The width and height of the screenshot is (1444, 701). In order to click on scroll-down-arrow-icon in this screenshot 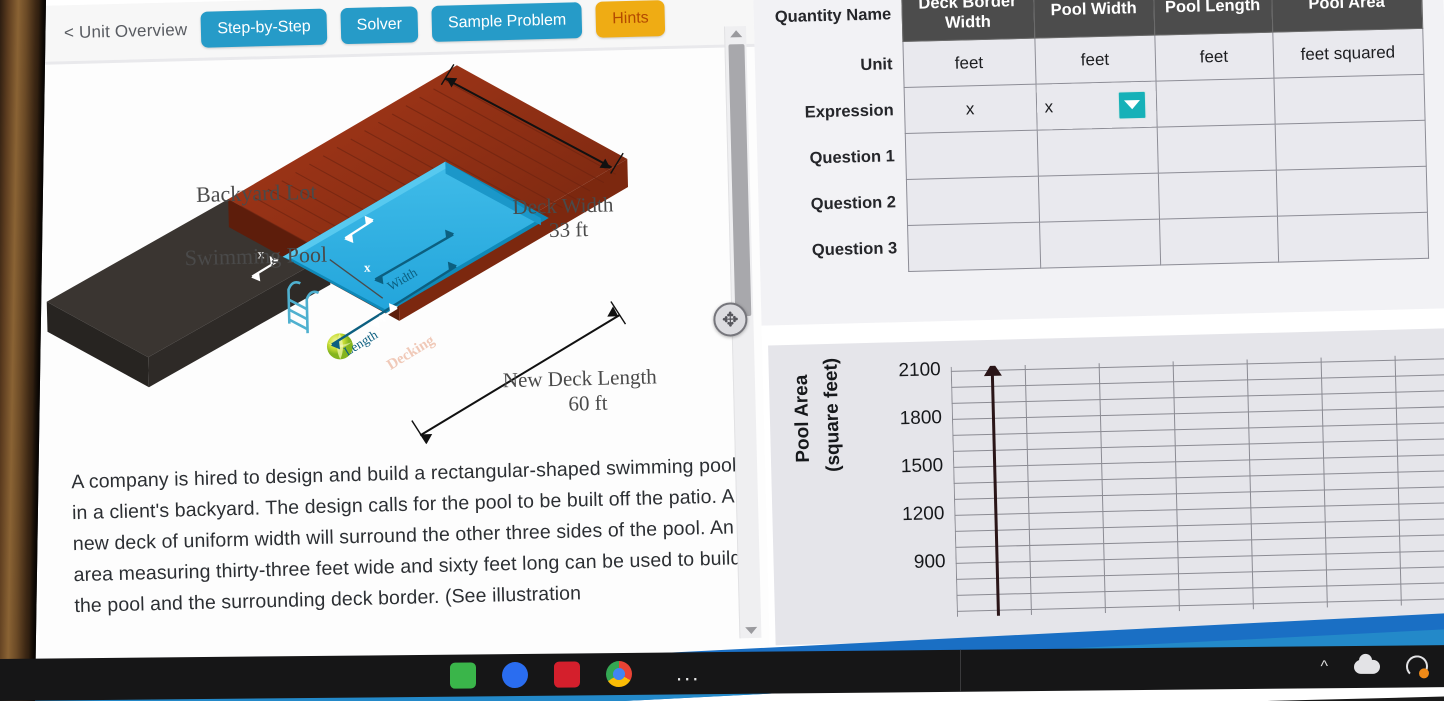, I will do `click(751, 630)`.